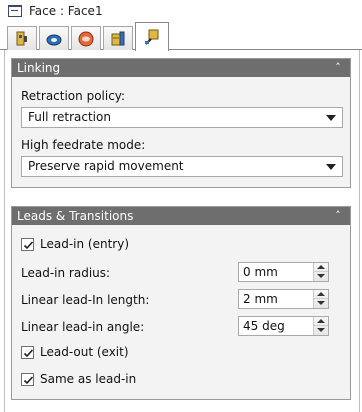 Image resolution: width=362 pixels, height=412 pixels. I want to click on same-as-lead-in-checkbox, so click(27, 379).